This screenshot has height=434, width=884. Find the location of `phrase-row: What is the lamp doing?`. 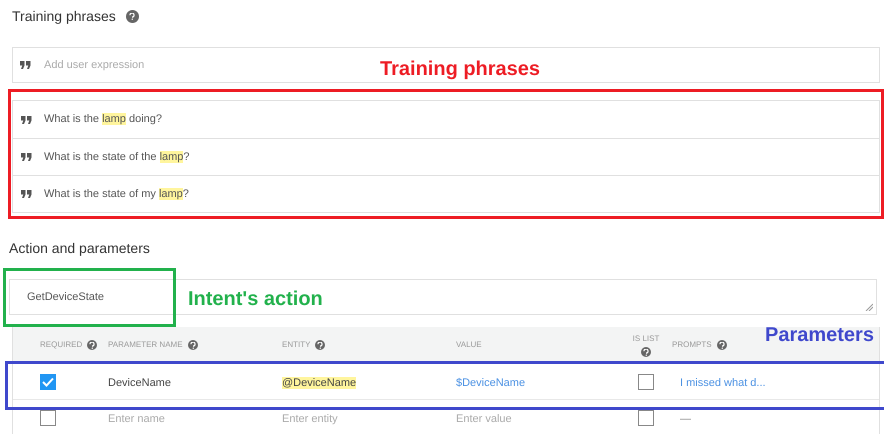

phrase-row: What is the lamp doing? is located at coordinates (446, 119).